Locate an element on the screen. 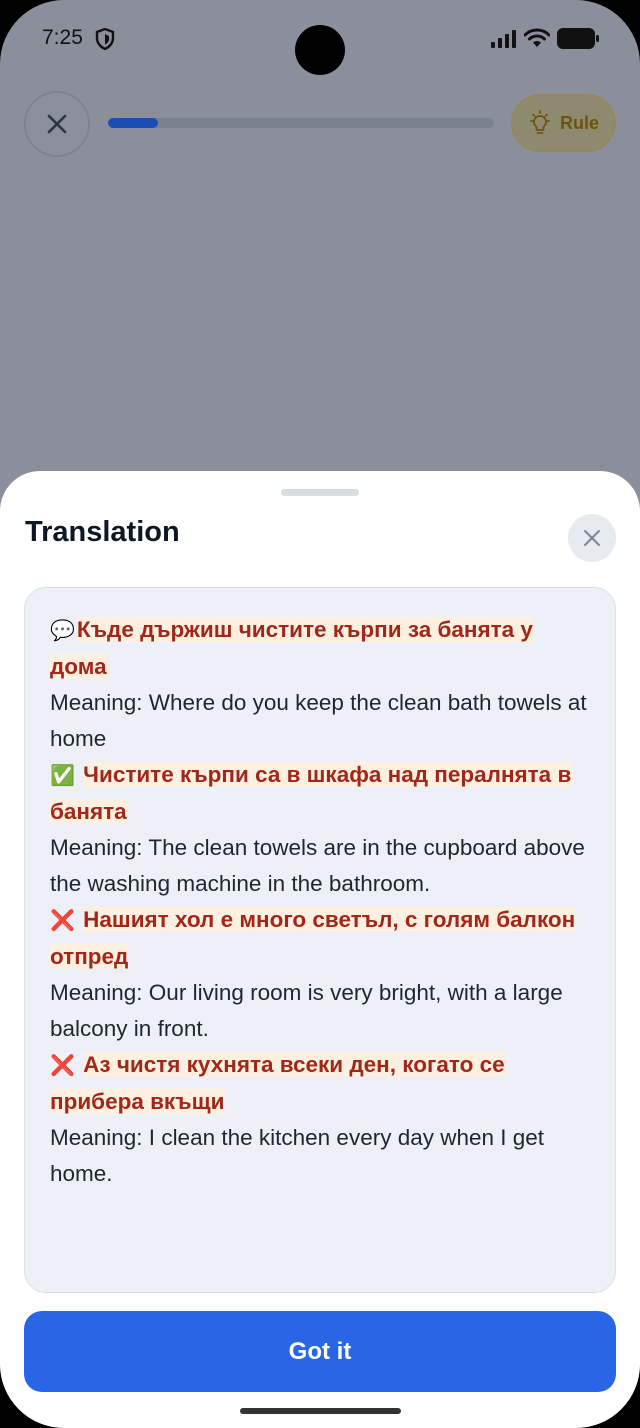  lightbulb-icon is located at coordinates (540, 122).